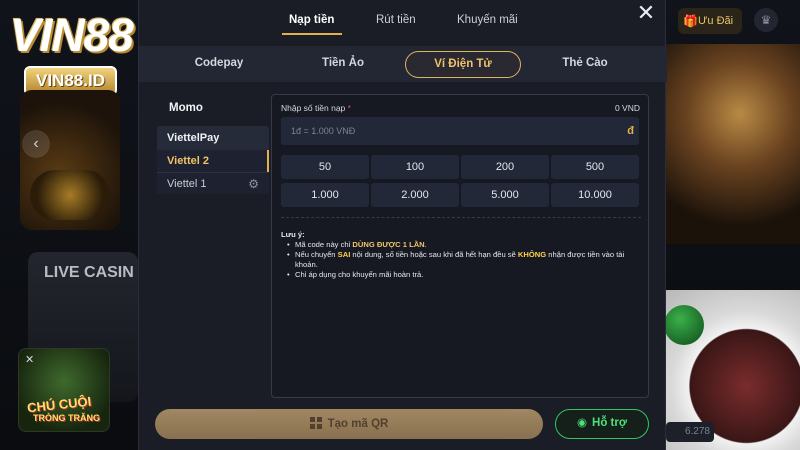 This screenshot has width=800, height=450. What do you see at coordinates (311, 20) in the screenshot?
I see `tab-deposit: Nạp tiền` at bounding box center [311, 20].